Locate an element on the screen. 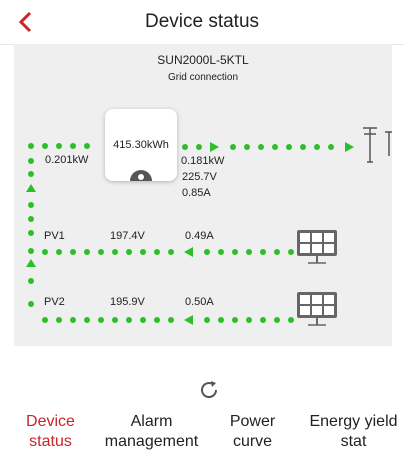 This screenshot has width=404, height=459. power-grid-icon is located at coordinates (377, 145).